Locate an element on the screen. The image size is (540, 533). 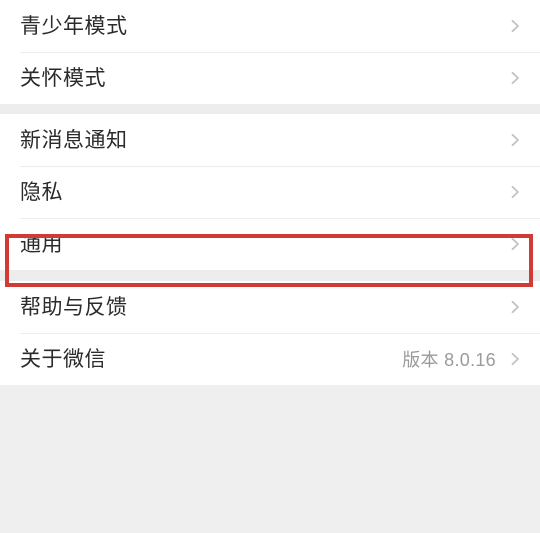
settings-row-teen-mode: 青少年模式 is located at coordinates (270, 26).